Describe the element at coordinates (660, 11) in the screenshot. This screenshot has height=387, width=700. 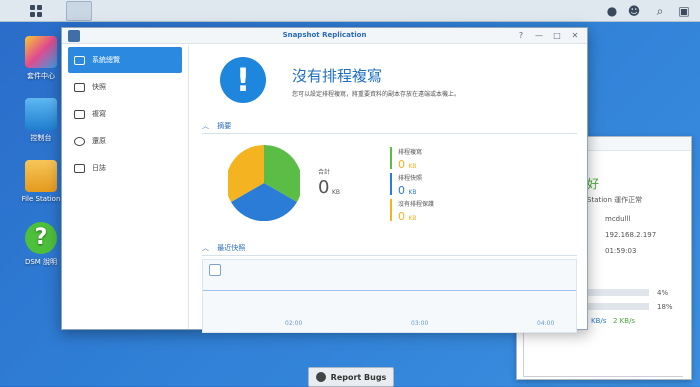
I see `search-icon: ⌕` at that location.